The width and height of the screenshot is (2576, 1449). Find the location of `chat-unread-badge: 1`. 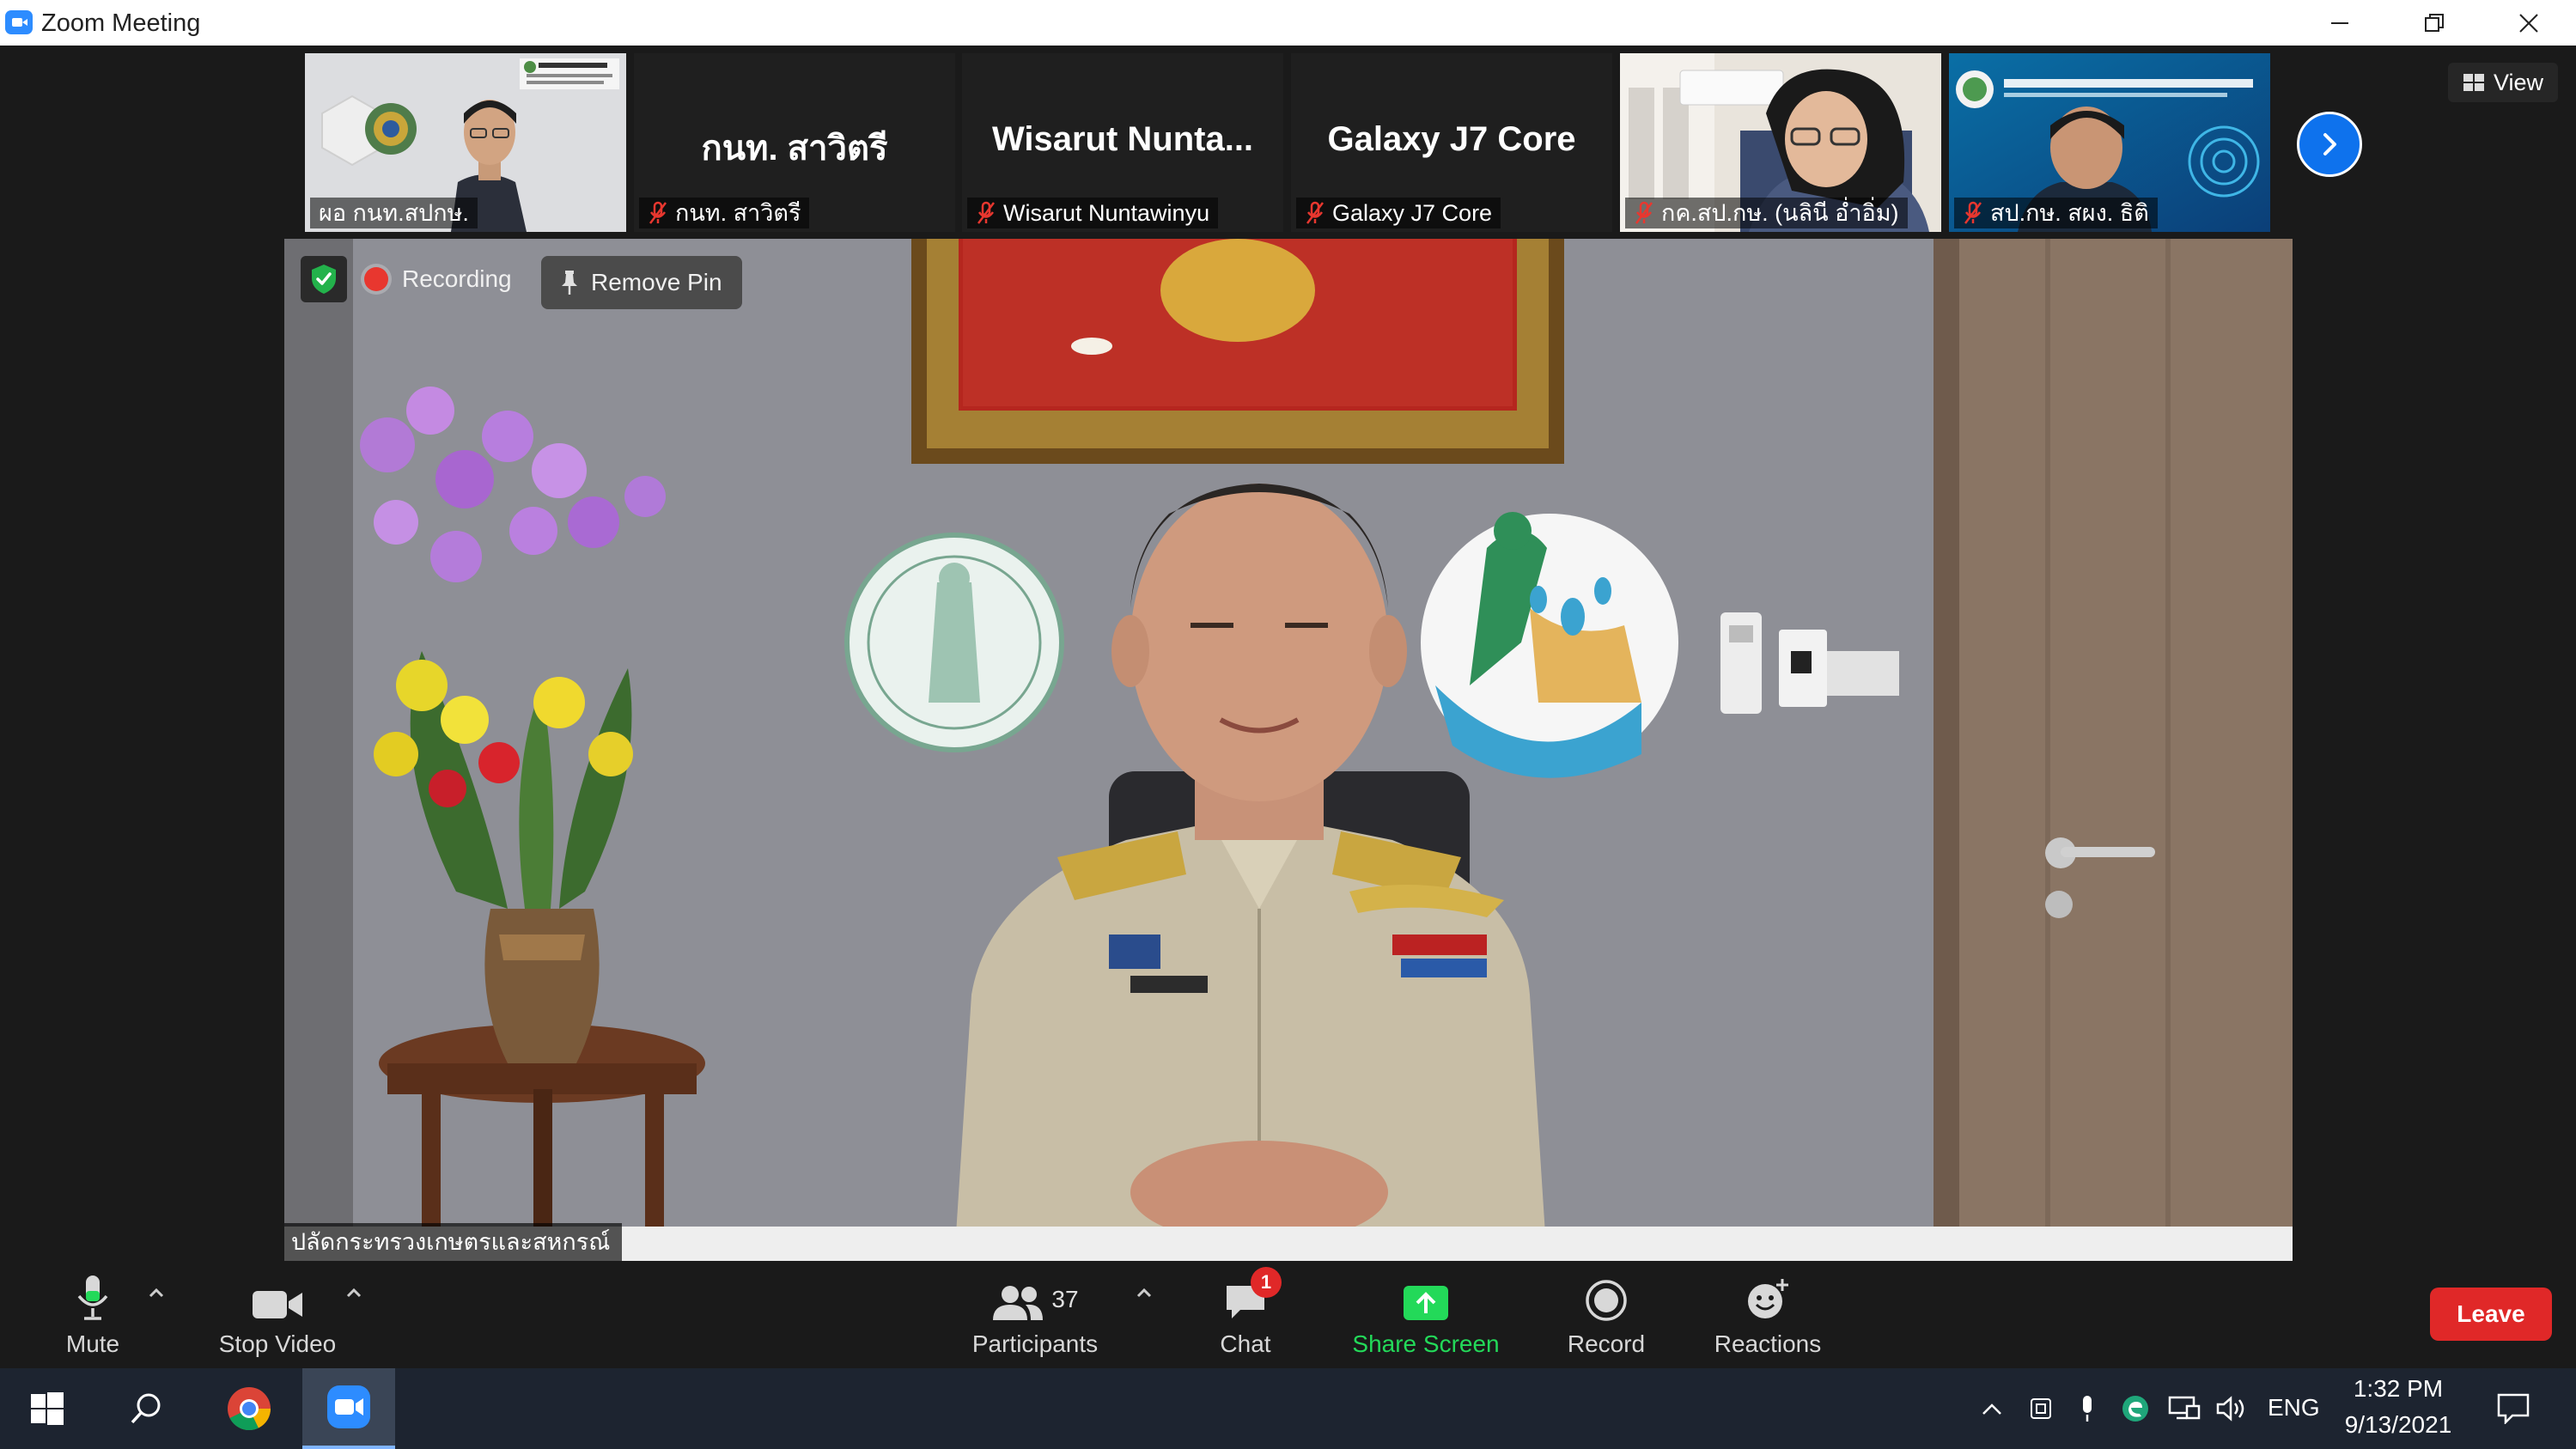

chat-unread-badge: 1 is located at coordinates (1266, 1282).